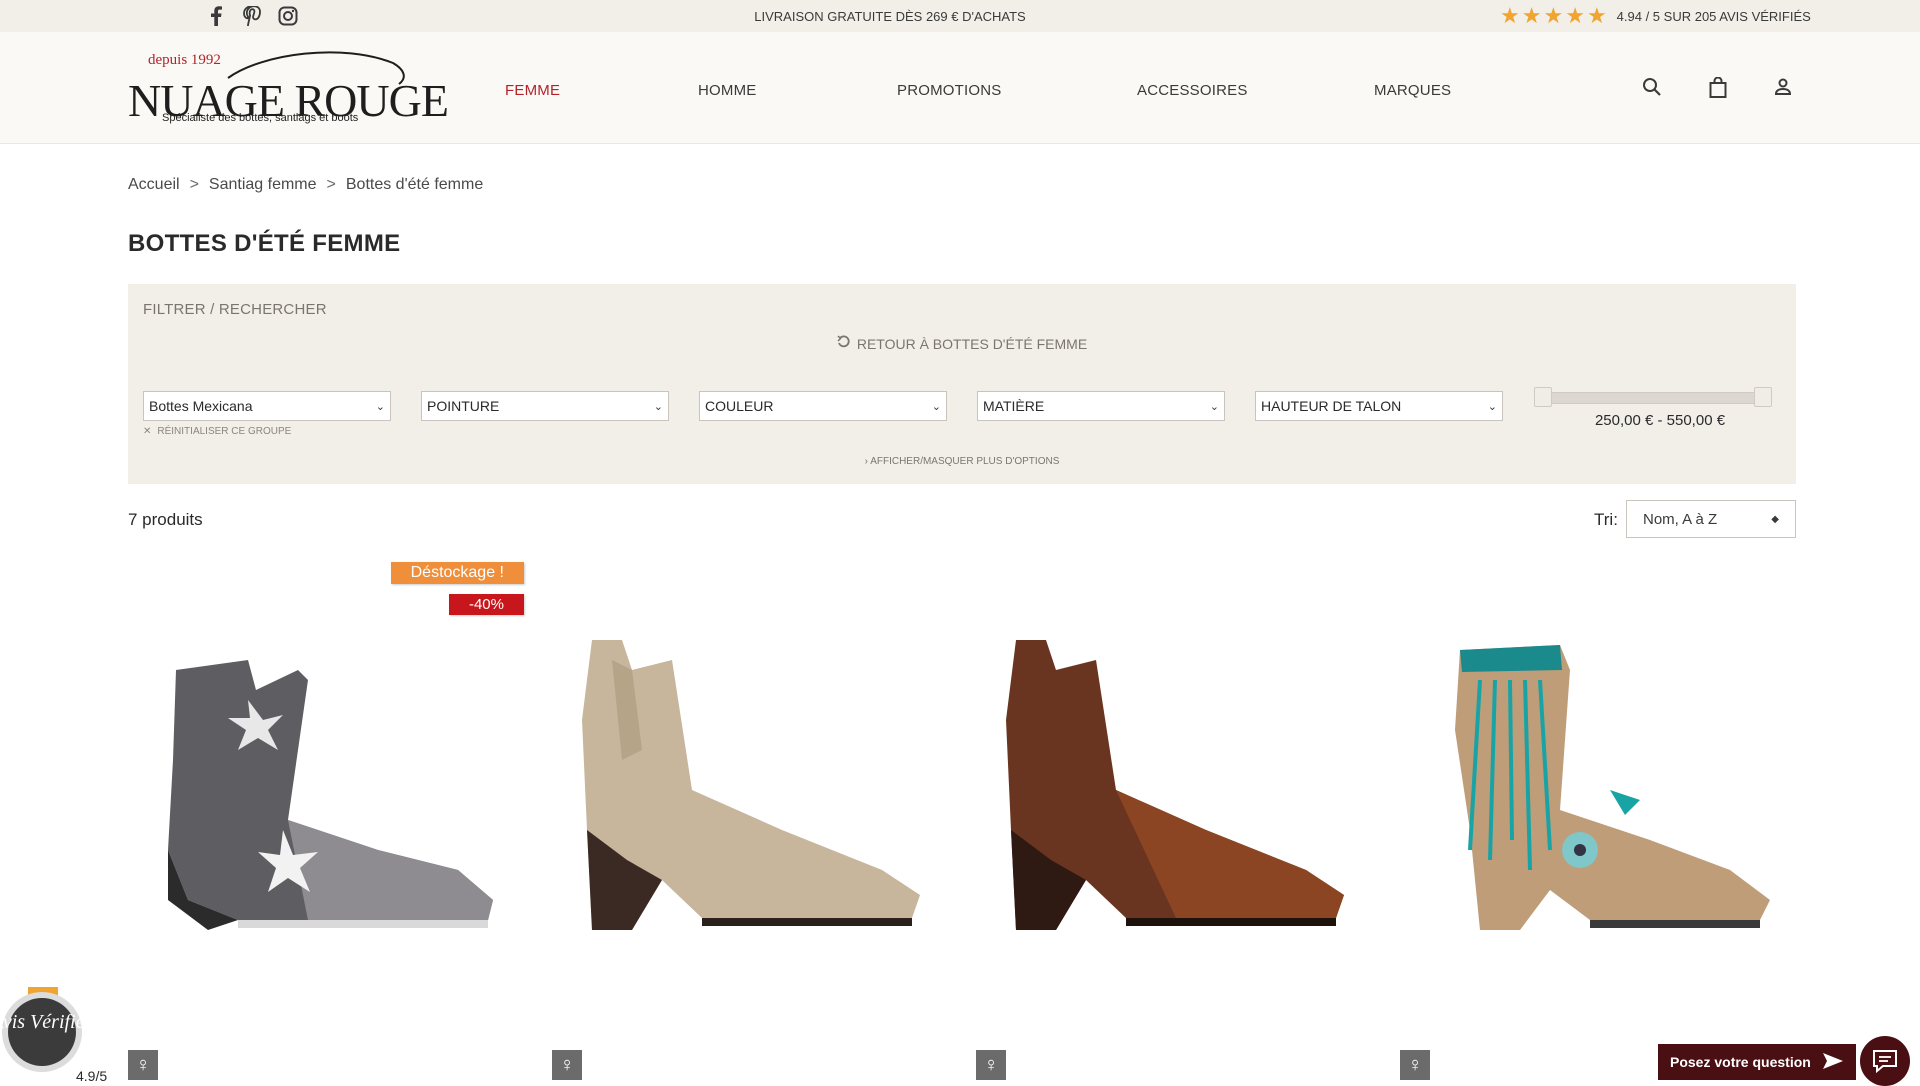  Describe the element at coordinates (1783, 89) in the screenshot. I see `account-icon` at that location.